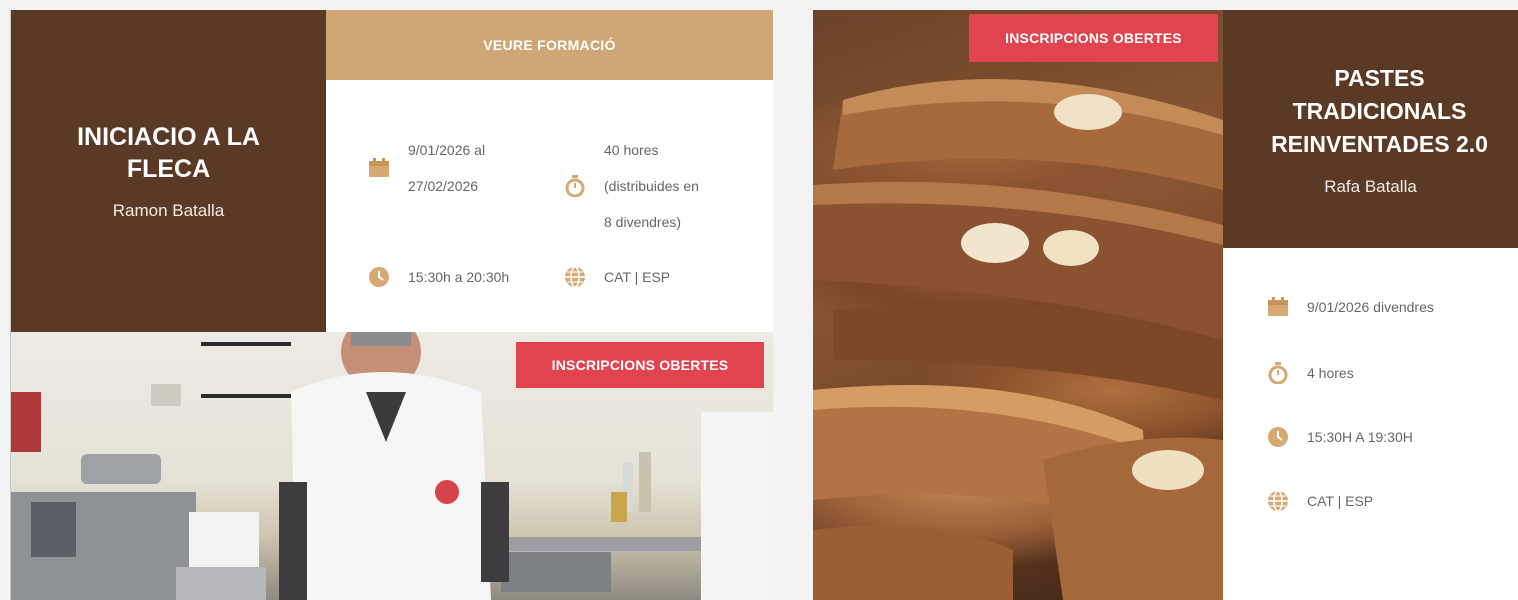 The height and width of the screenshot is (600, 1518). What do you see at coordinates (168, 153) in the screenshot?
I see `course-title: INICIACIO A LA FLECA` at bounding box center [168, 153].